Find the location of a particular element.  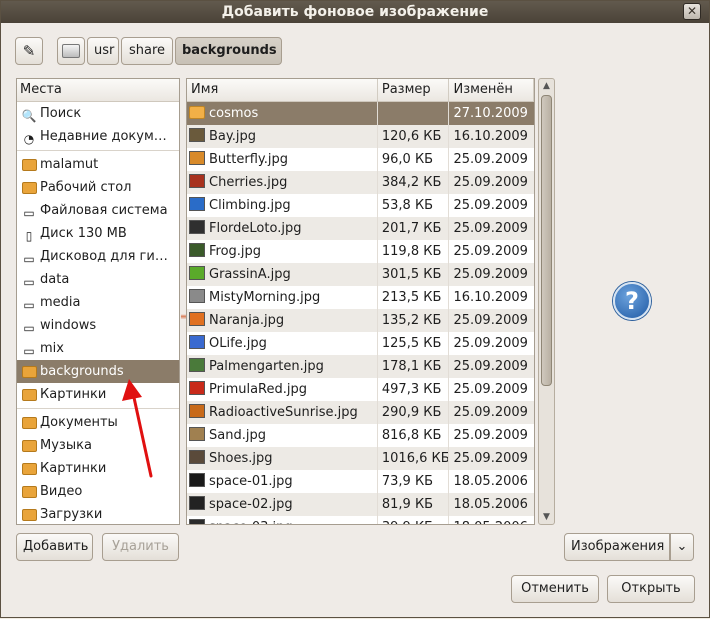

file-list-scrollbar: ▲ ▼ is located at coordinates (546, 301).